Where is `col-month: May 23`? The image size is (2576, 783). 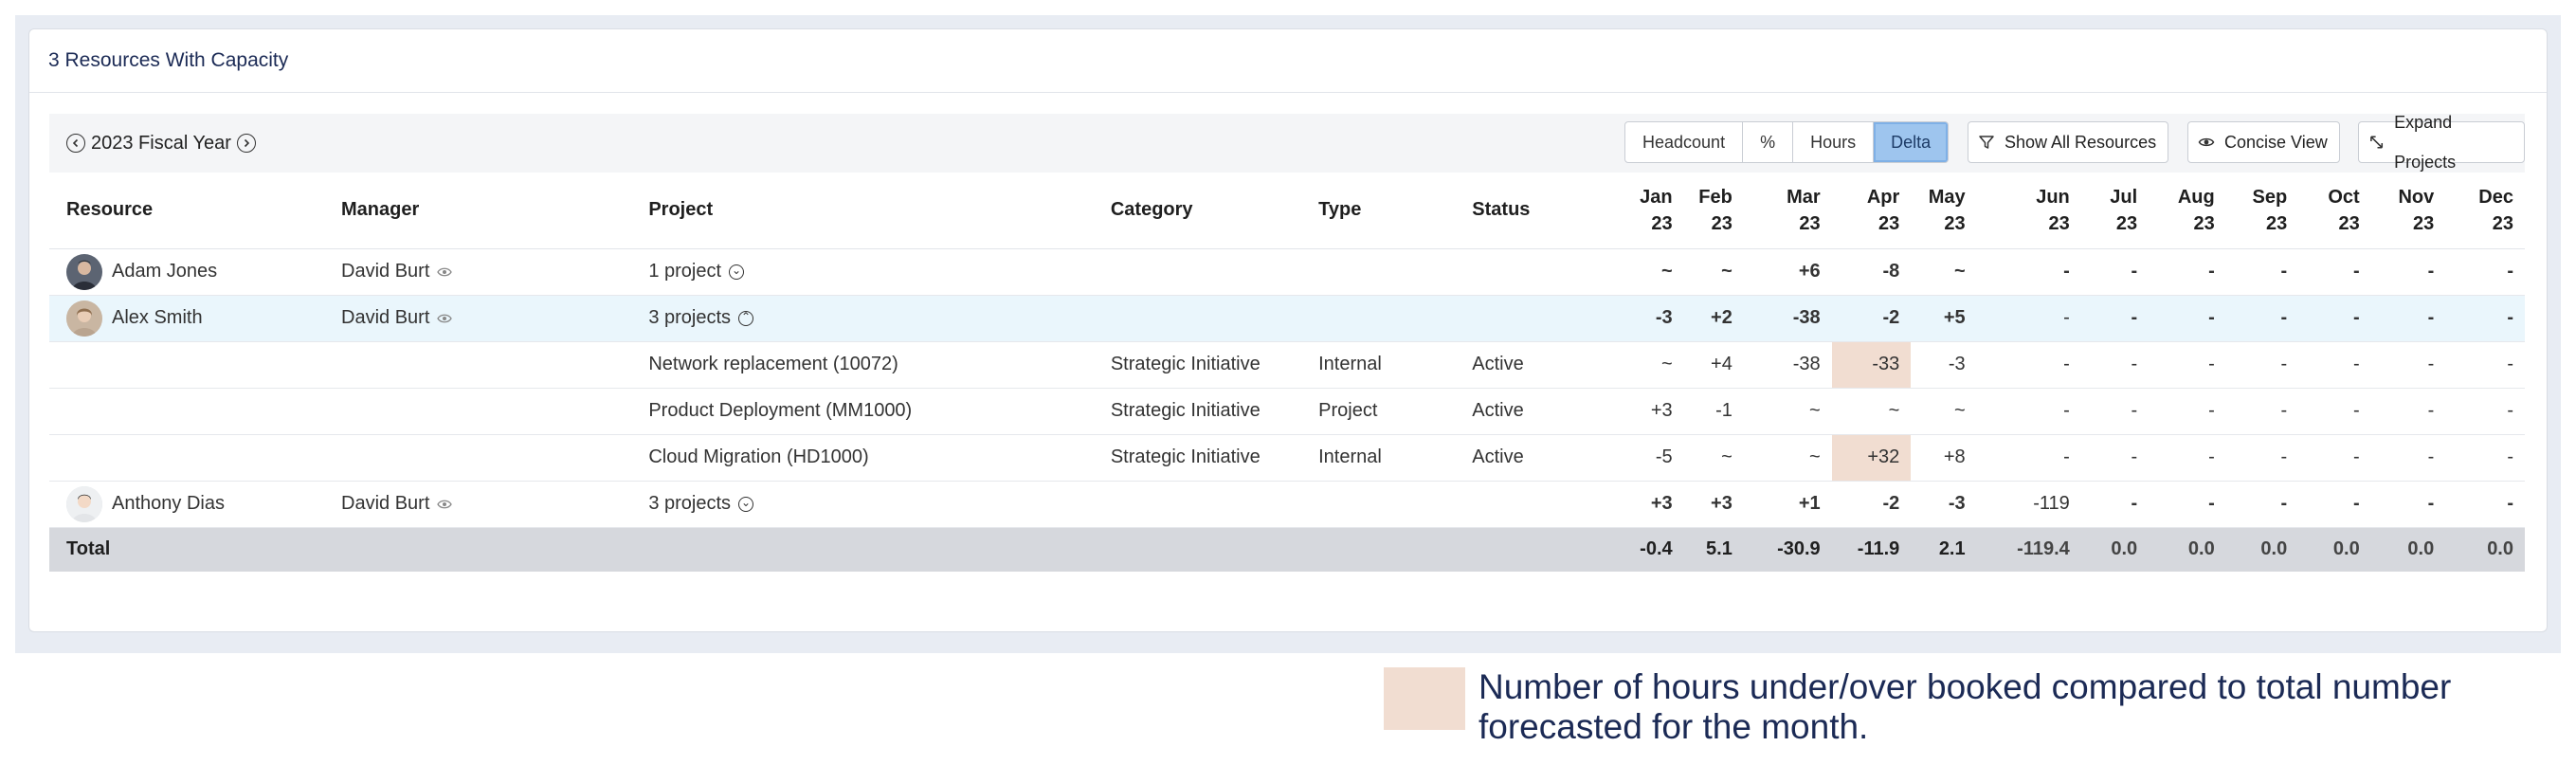
col-month: May 23 is located at coordinates (1944, 211).